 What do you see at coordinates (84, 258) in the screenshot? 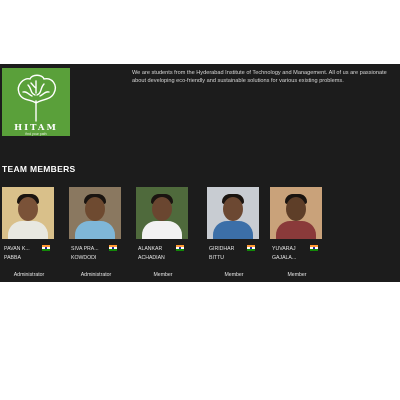
I see `member-name-line2: KOWDODI` at bounding box center [84, 258].